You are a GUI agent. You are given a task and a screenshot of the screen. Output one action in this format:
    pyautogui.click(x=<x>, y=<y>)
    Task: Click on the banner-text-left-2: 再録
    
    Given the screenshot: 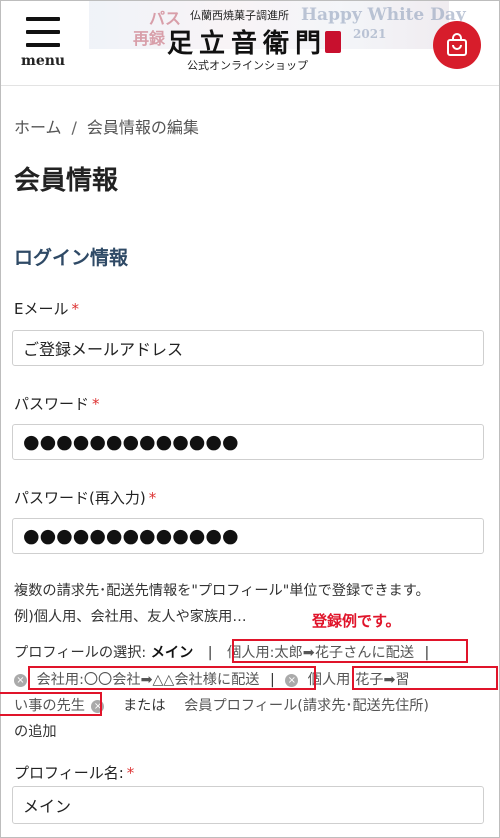 What is the action you would take?
    pyautogui.click(x=149, y=38)
    